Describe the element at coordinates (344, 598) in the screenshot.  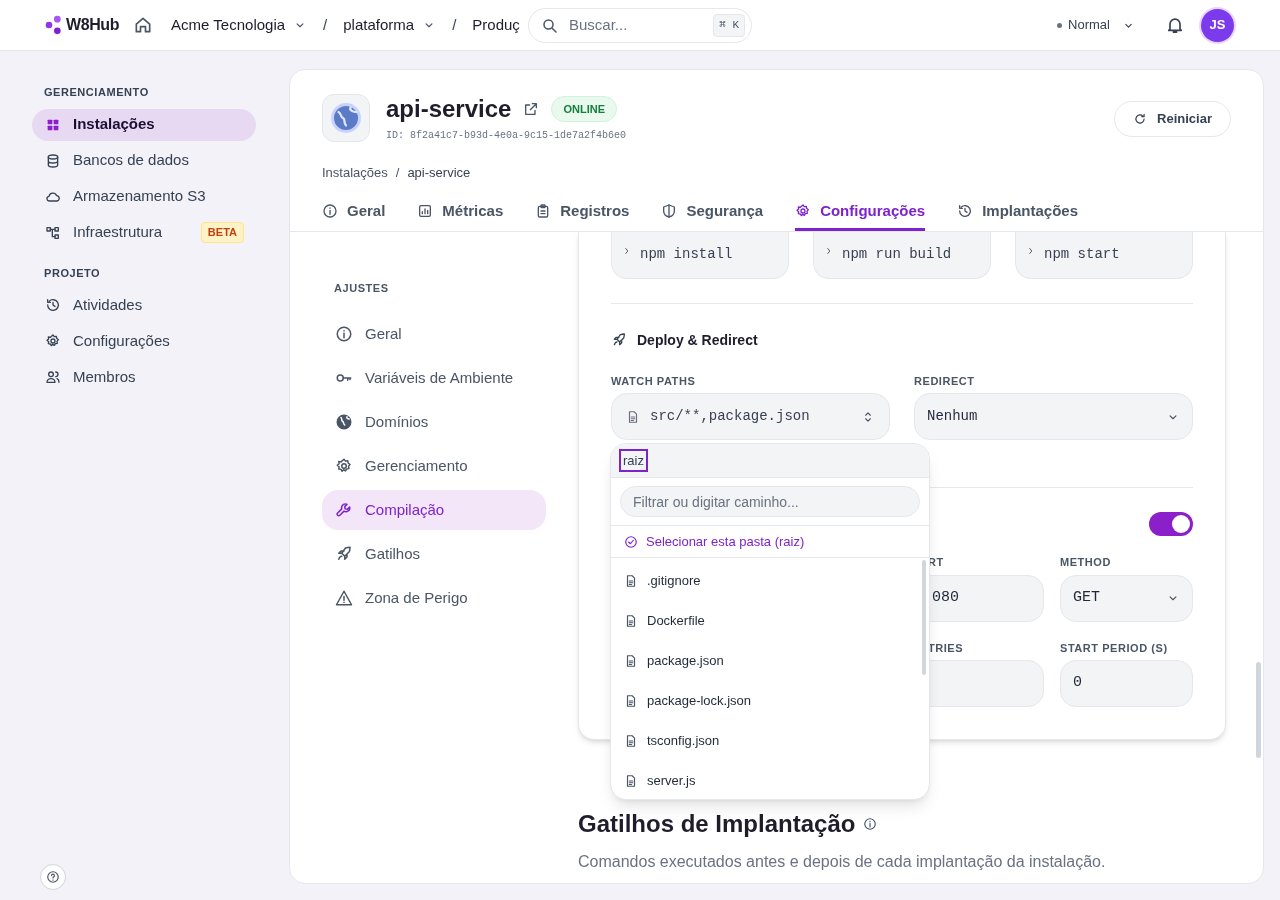
I see `warning-icon` at that location.